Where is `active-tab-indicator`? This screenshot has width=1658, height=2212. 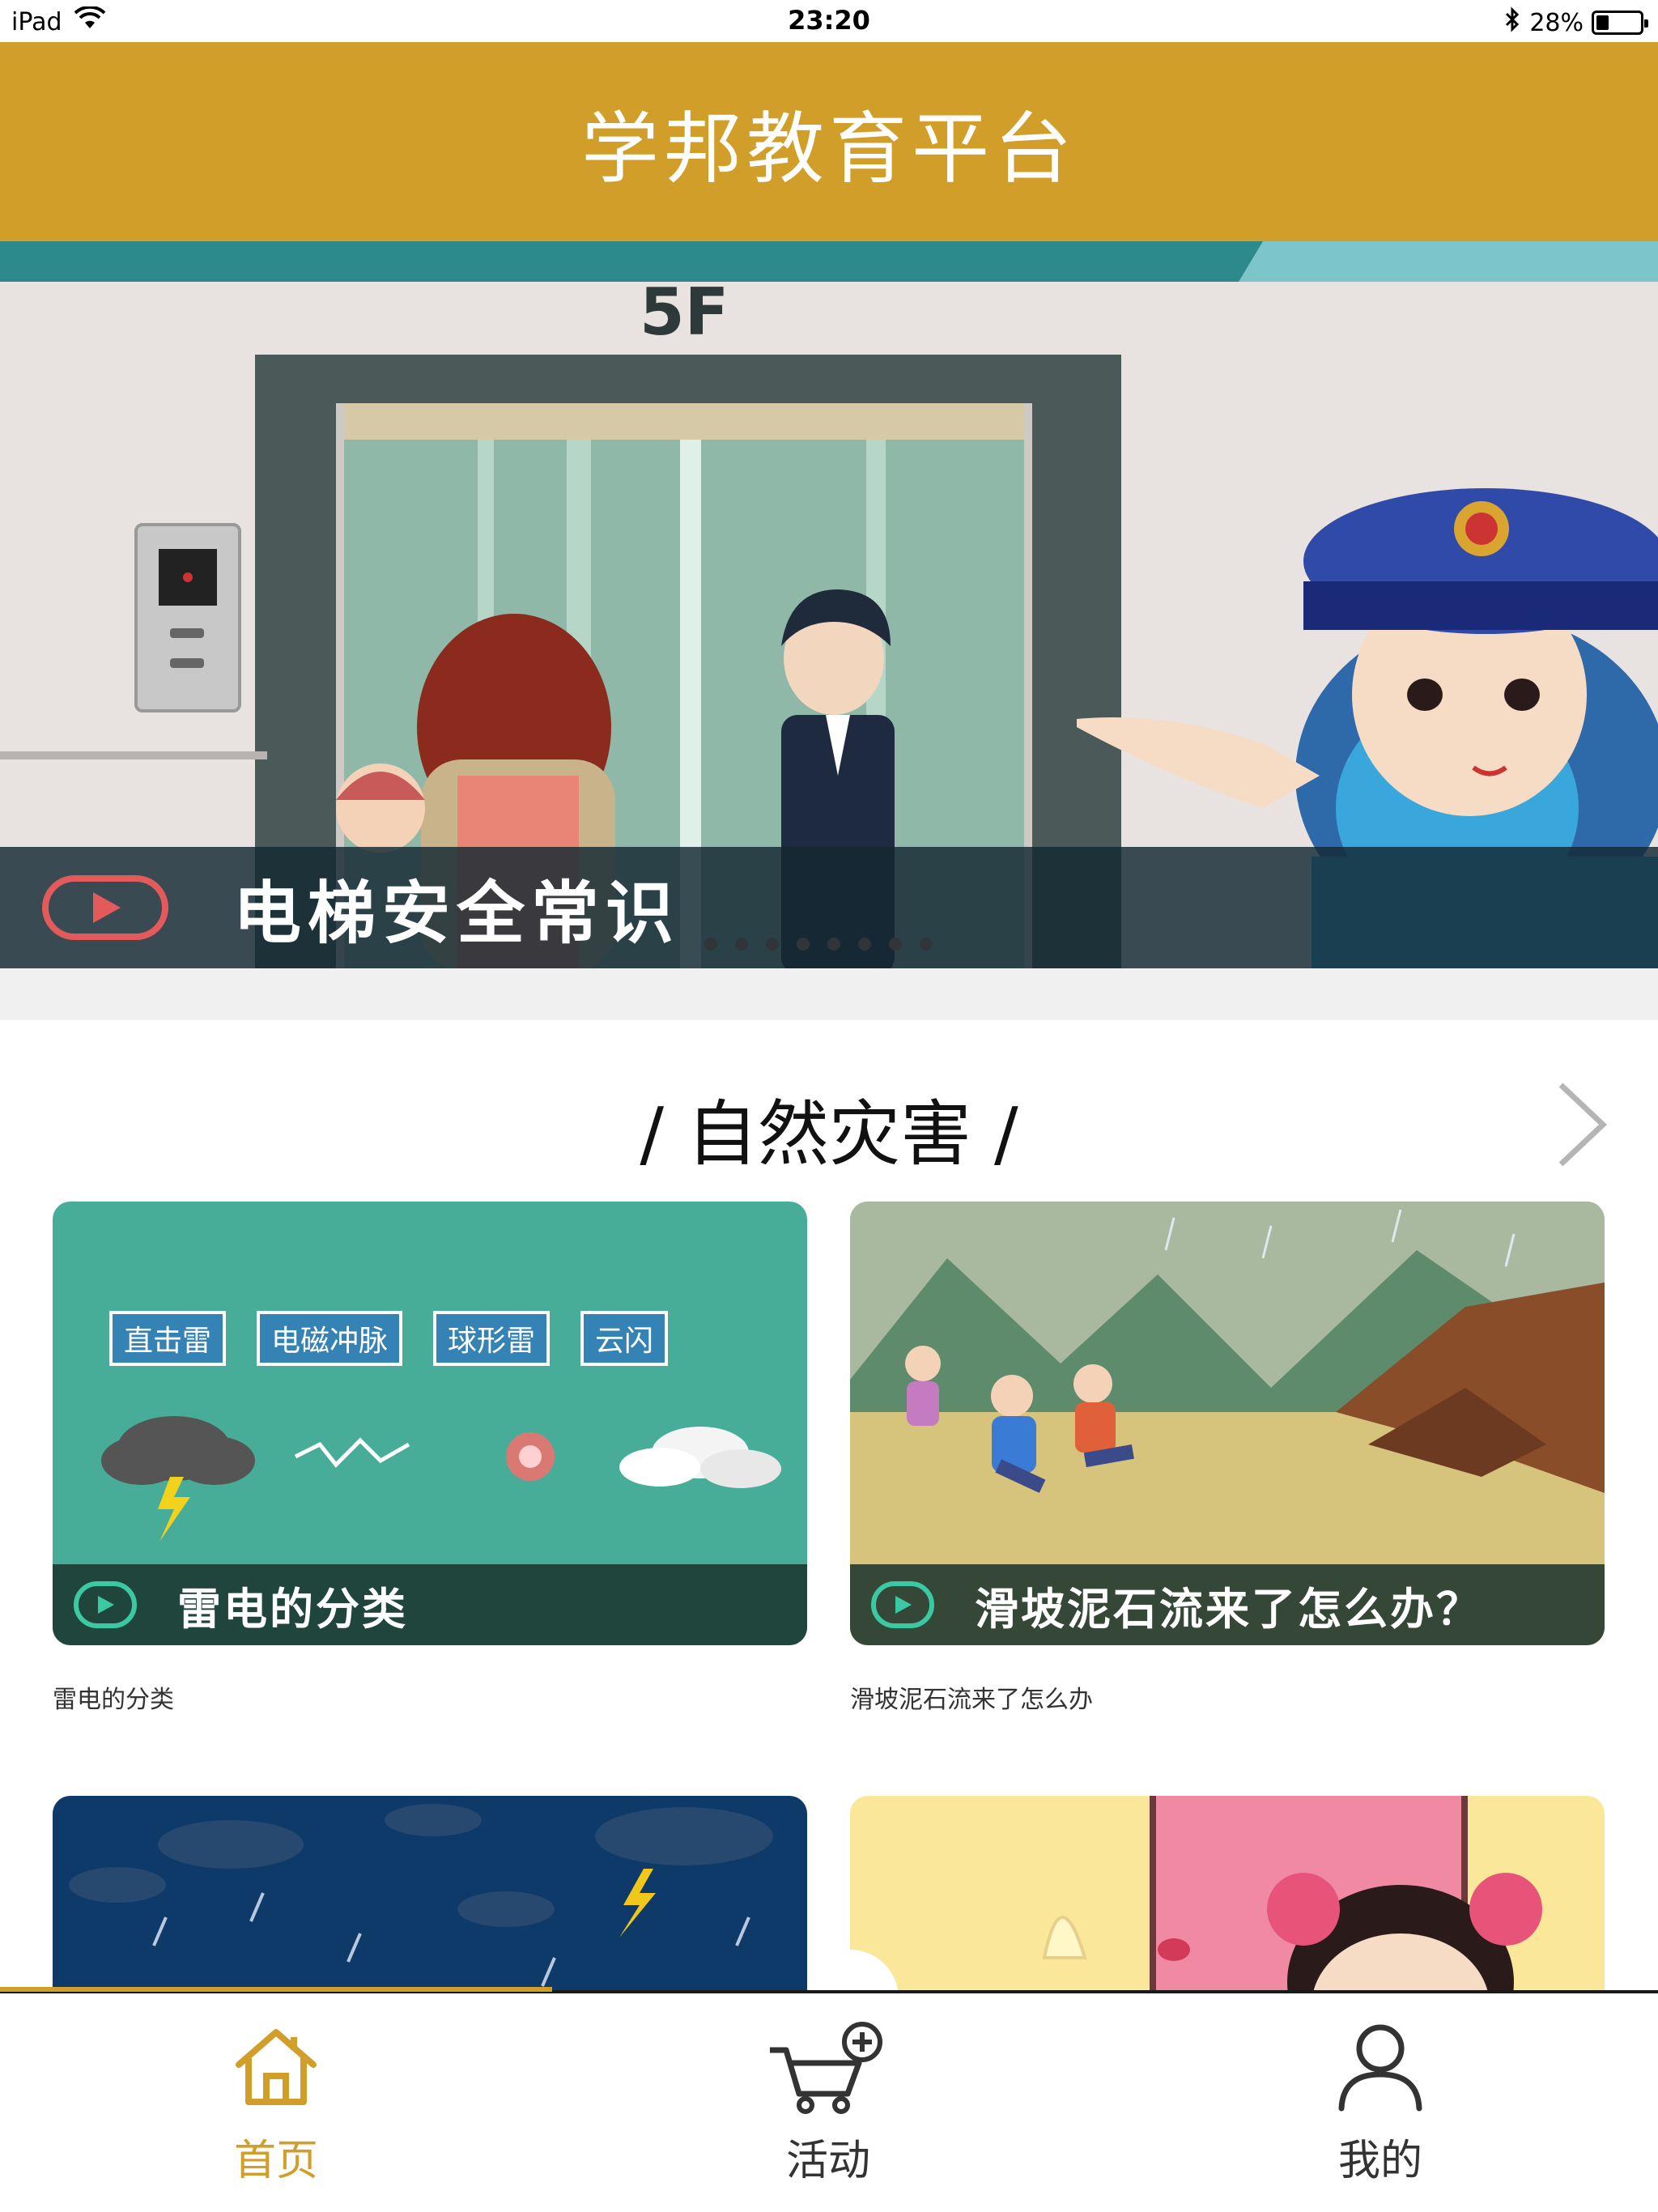
active-tab-indicator is located at coordinates (276, 1990).